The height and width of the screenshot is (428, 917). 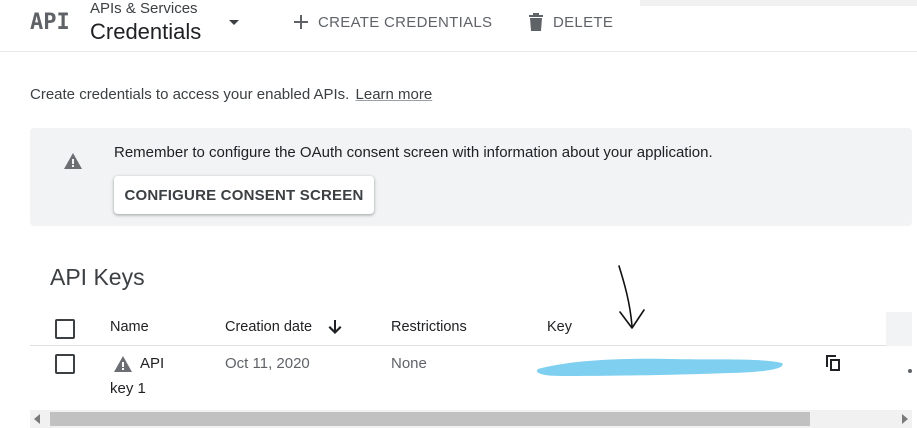 I want to click on hand-drawn-arrow-annotation, so click(x=632, y=298).